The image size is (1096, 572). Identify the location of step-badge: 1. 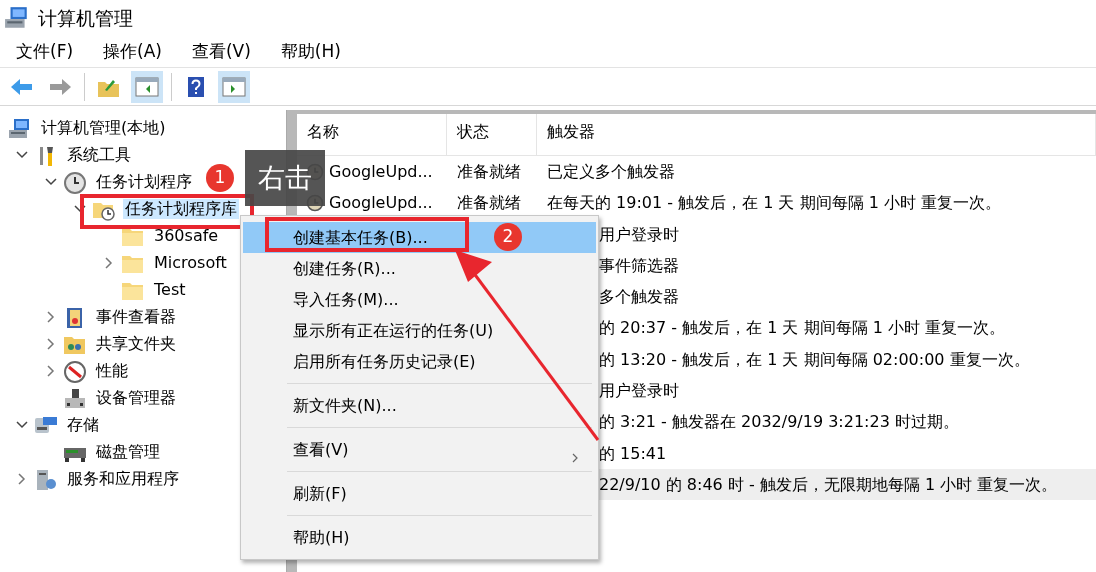
(220, 178).